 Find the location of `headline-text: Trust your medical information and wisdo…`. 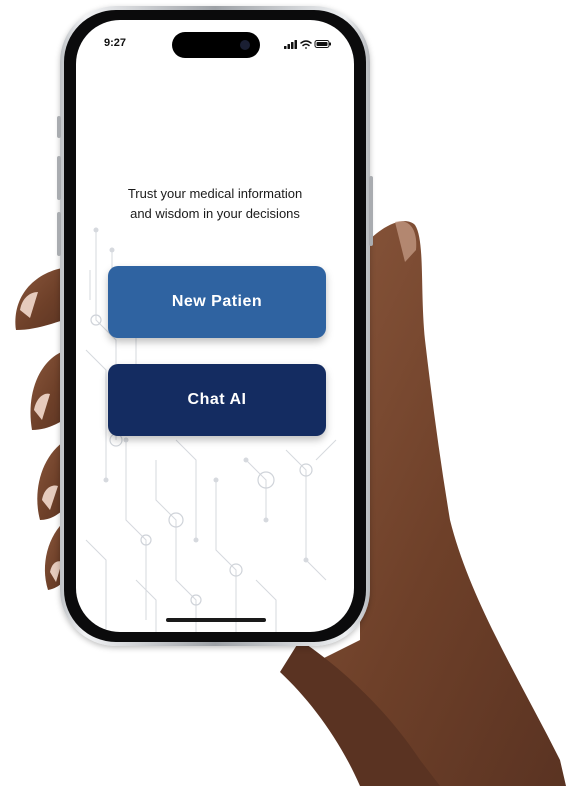

headline-text: Trust your medical information and wisdo… is located at coordinates (215, 204).